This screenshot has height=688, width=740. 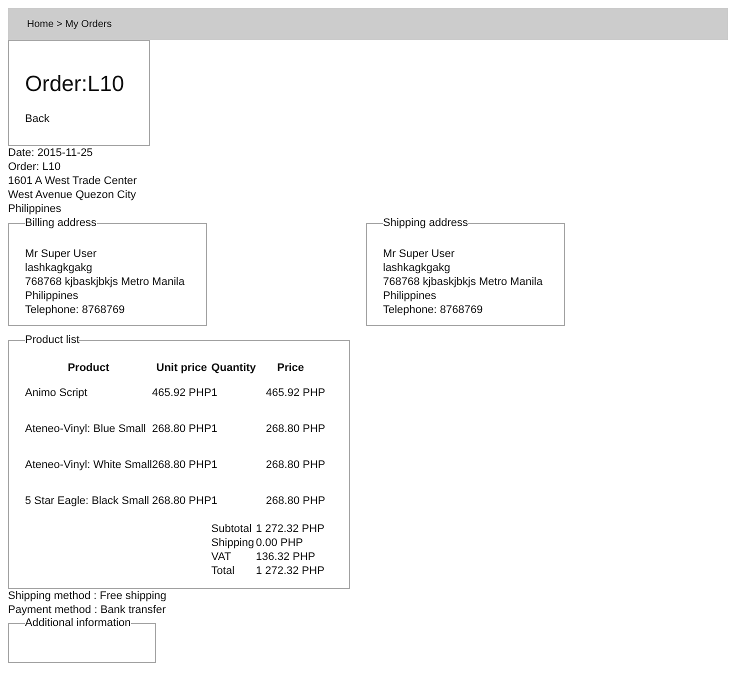 I want to click on column-header: Quantity, so click(x=233, y=369).